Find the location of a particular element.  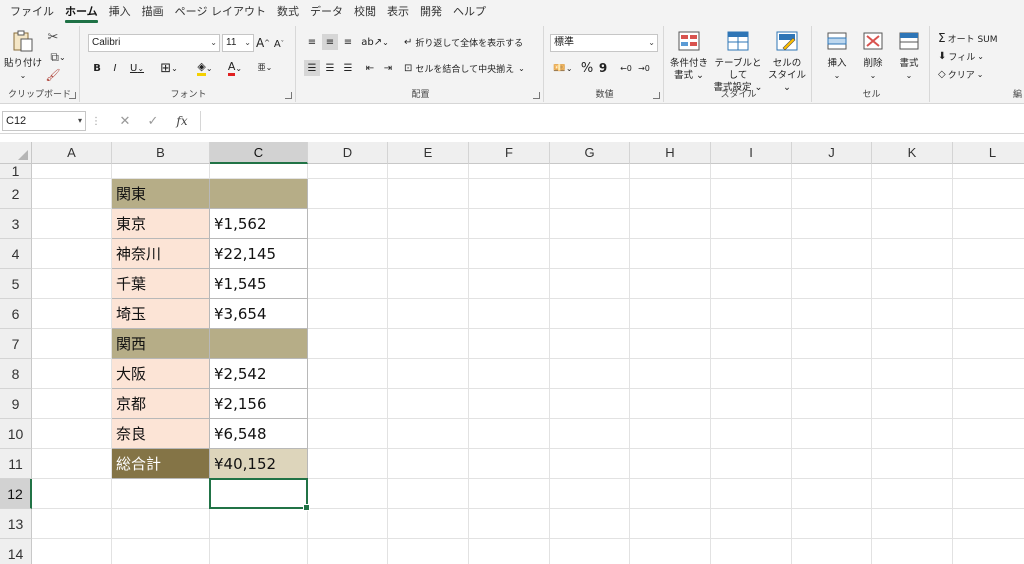

format-as-table-button: テーブルとして 書式設定 ⌄ is located at coordinates (738, 62).